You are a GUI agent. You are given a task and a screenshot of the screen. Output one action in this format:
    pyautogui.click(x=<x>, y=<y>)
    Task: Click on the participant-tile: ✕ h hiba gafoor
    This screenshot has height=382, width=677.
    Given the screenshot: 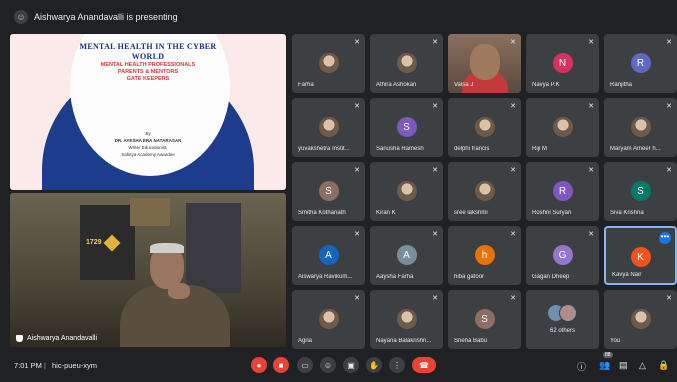 What is the action you would take?
    pyautogui.click(x=484, y=255)
    